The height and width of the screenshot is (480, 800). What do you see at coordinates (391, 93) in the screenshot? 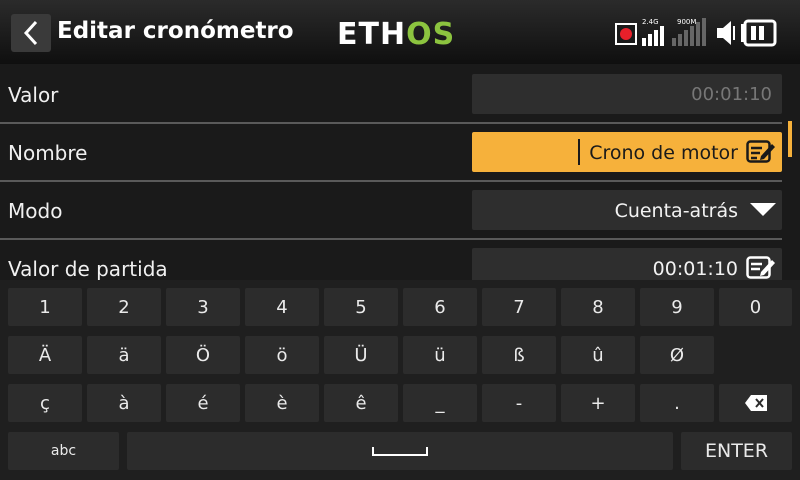
I see `row-valor: Valor 00:01:10` at bounding box center [391, 93].